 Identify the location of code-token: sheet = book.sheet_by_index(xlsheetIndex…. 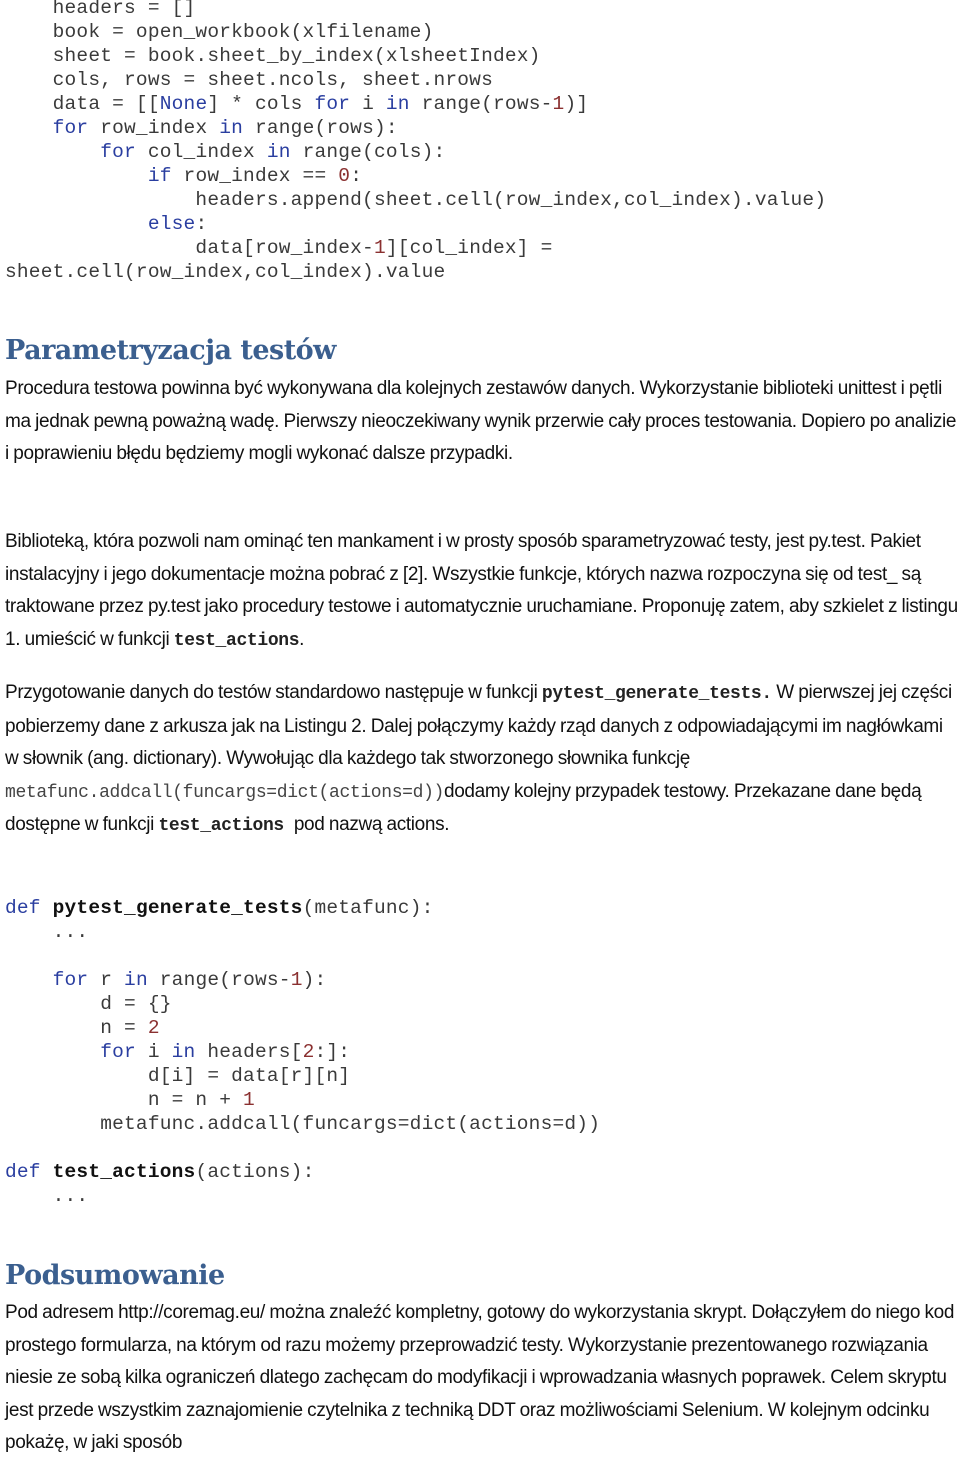
(273, 56).